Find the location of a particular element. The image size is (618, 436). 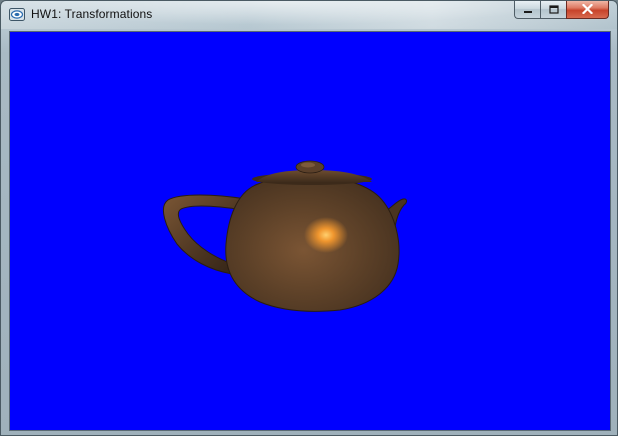

specular-highlight is located at coordinates (326, 235).